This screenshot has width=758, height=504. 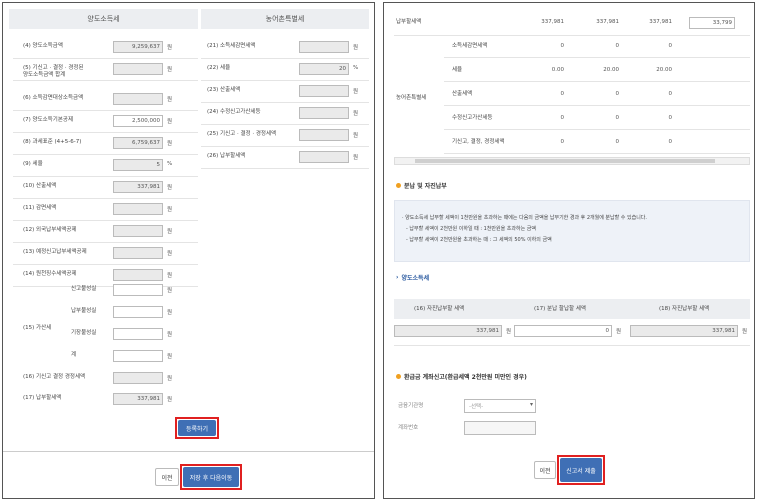 I want to click on penalty-item-label: 기장불성실, so click(x=84, y=333).